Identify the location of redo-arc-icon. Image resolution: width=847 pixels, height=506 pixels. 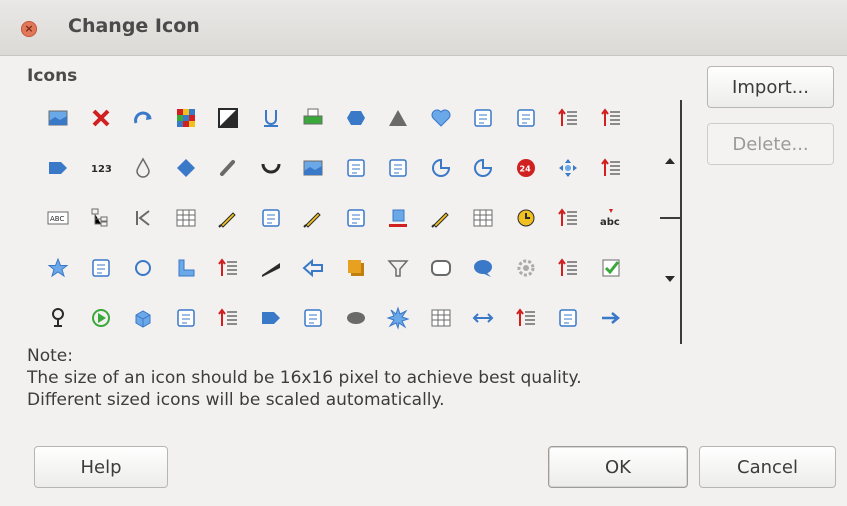
(143, 118).